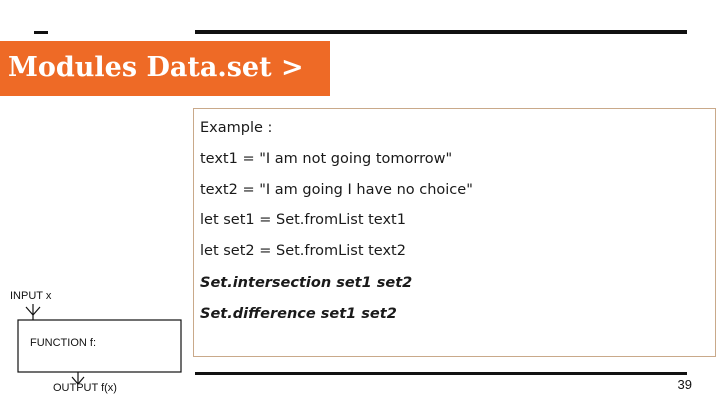 This screenshot has height=405, width=720. Describe the element at coordinates (303, 220) in the screenshot. I see `code-line-set1: let set1 = Set.fromList text1` at that location.